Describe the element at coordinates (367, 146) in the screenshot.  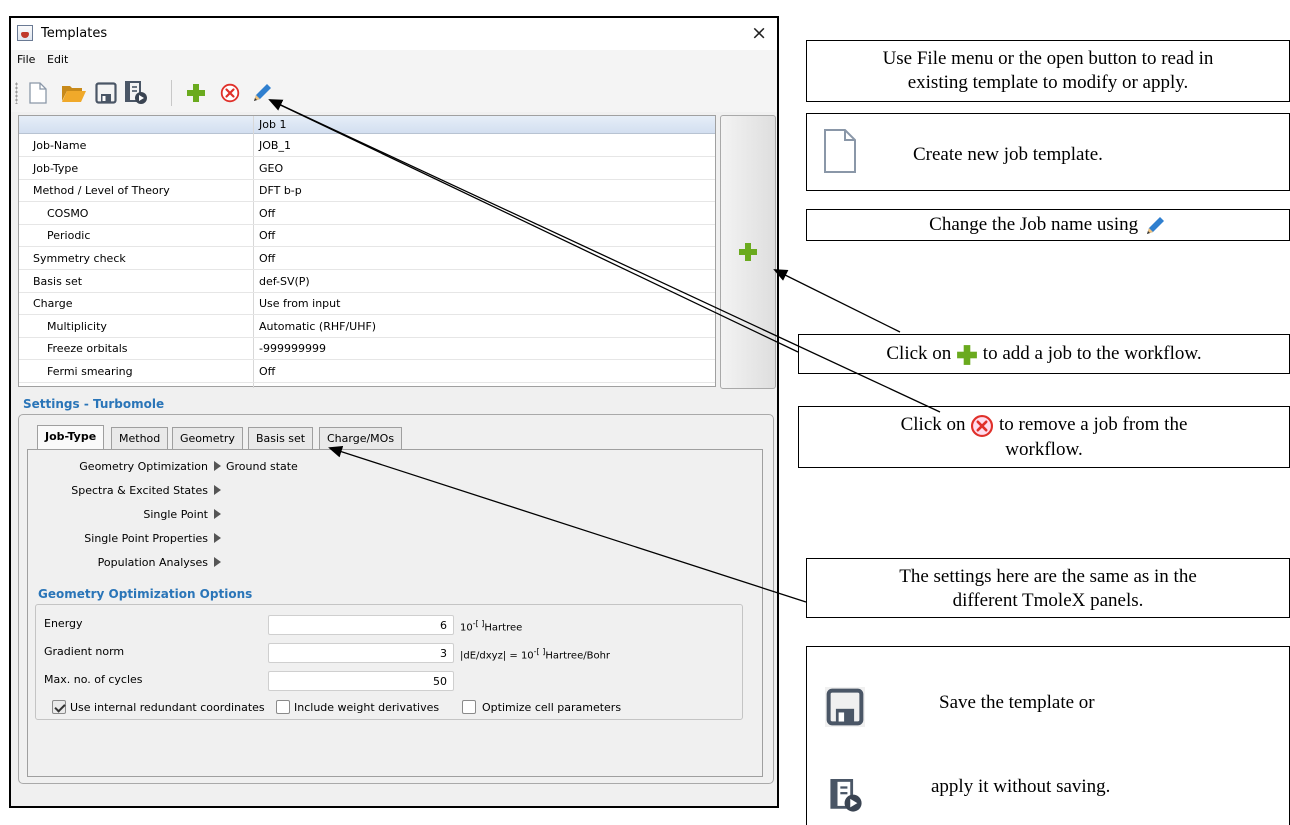
I see `table-row: Job-Name JOB_1` at that location.